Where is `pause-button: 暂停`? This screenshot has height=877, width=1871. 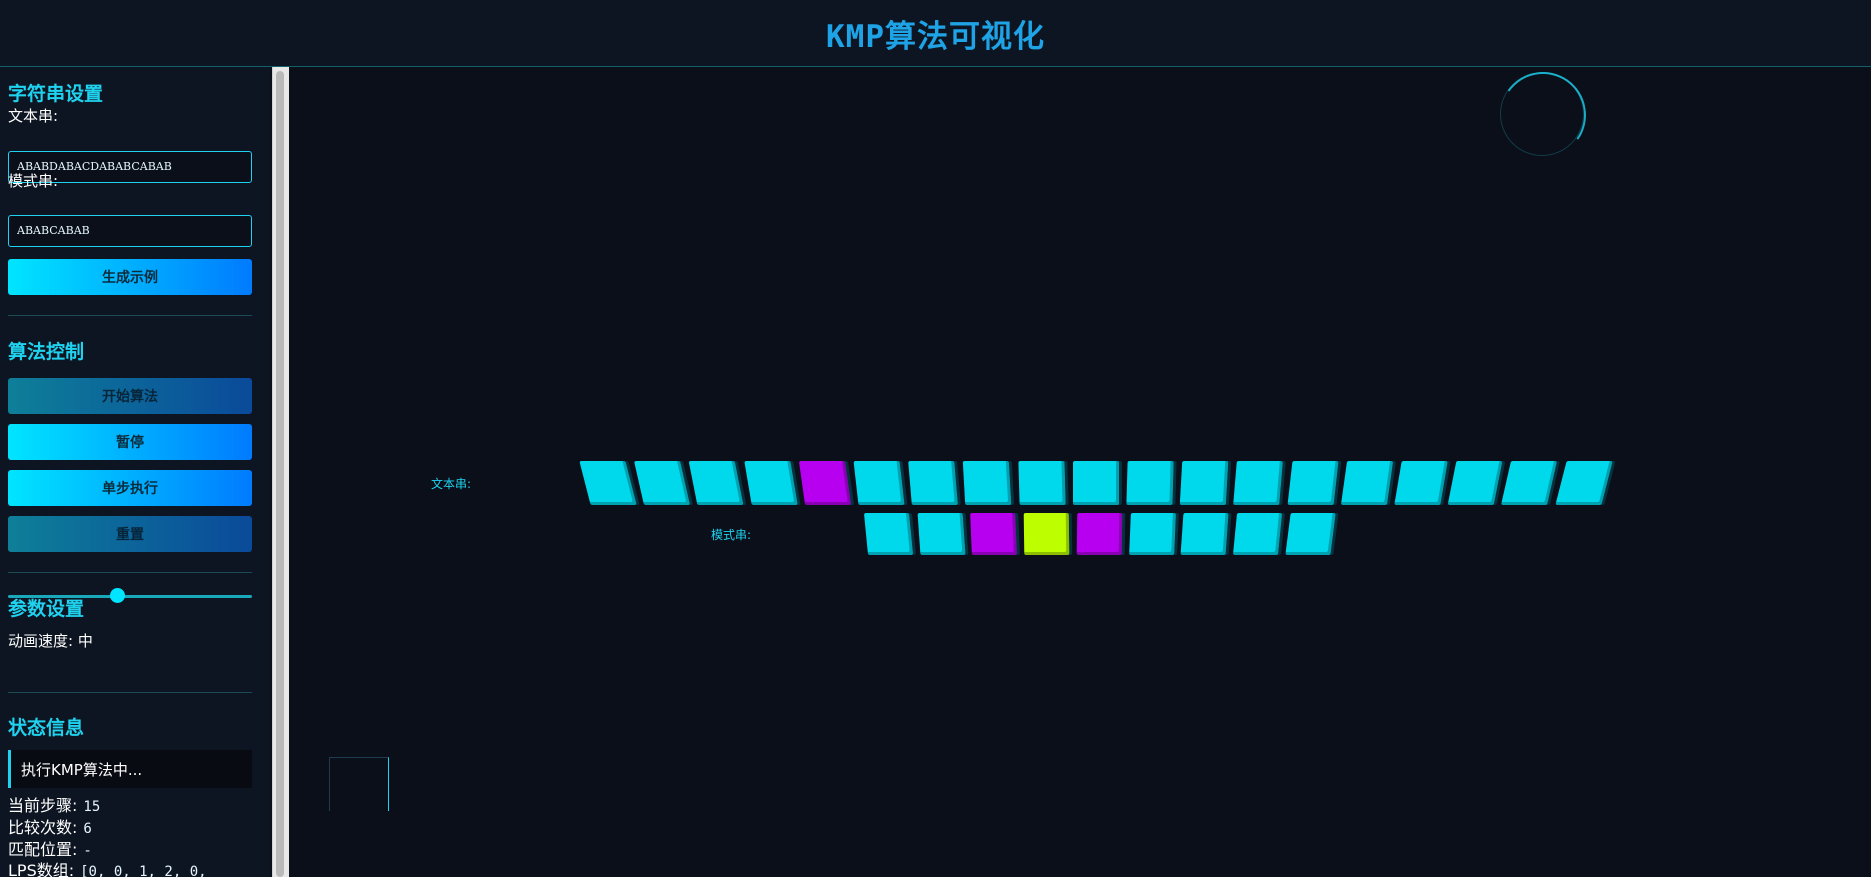
pause-button: 暂停 is located at coordinates (130, 442).